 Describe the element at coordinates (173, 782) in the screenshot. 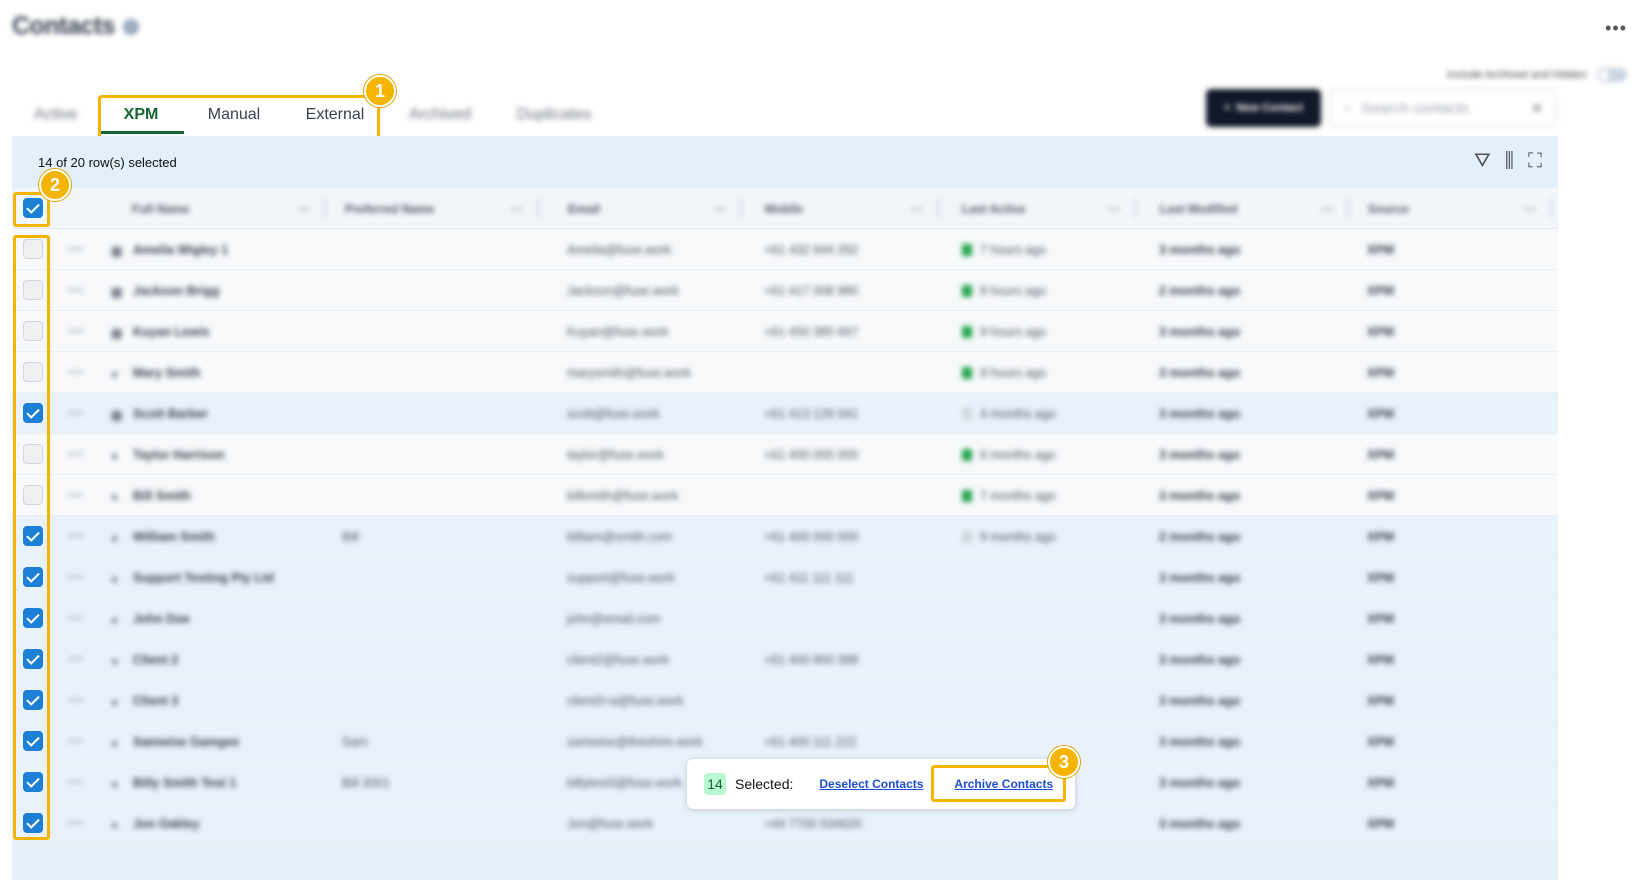

I see `cell-full-name: ● Billy Smith Test 1` at that location.